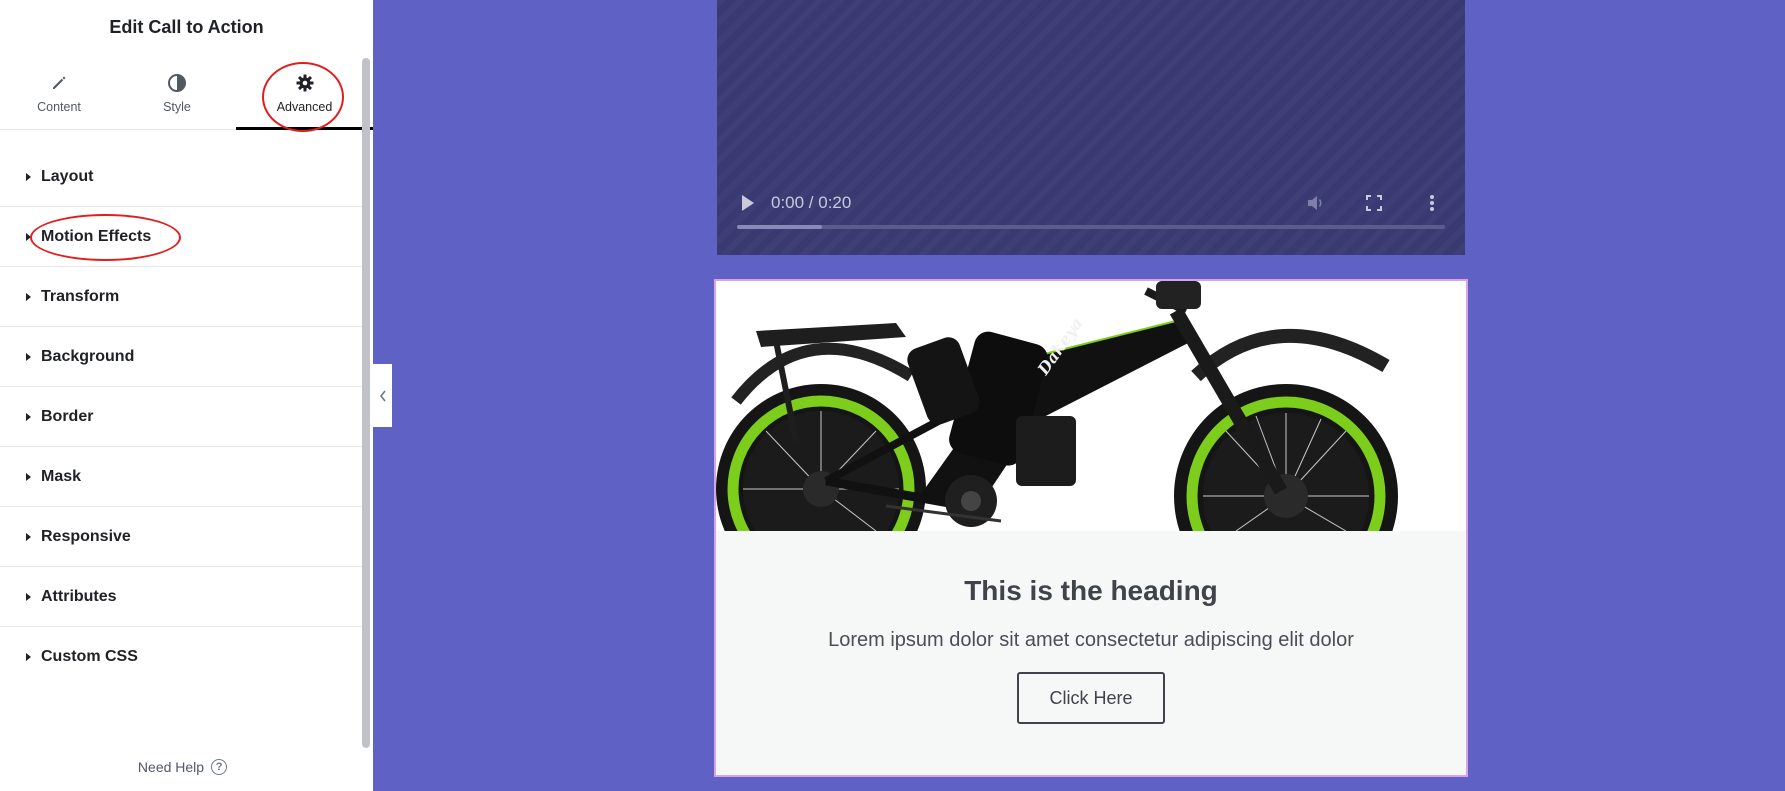 The image size is (1785, 791). Describe the element at coordinates (177, 107) in the screenshot. I see `tab-style-label: Style` at that location.